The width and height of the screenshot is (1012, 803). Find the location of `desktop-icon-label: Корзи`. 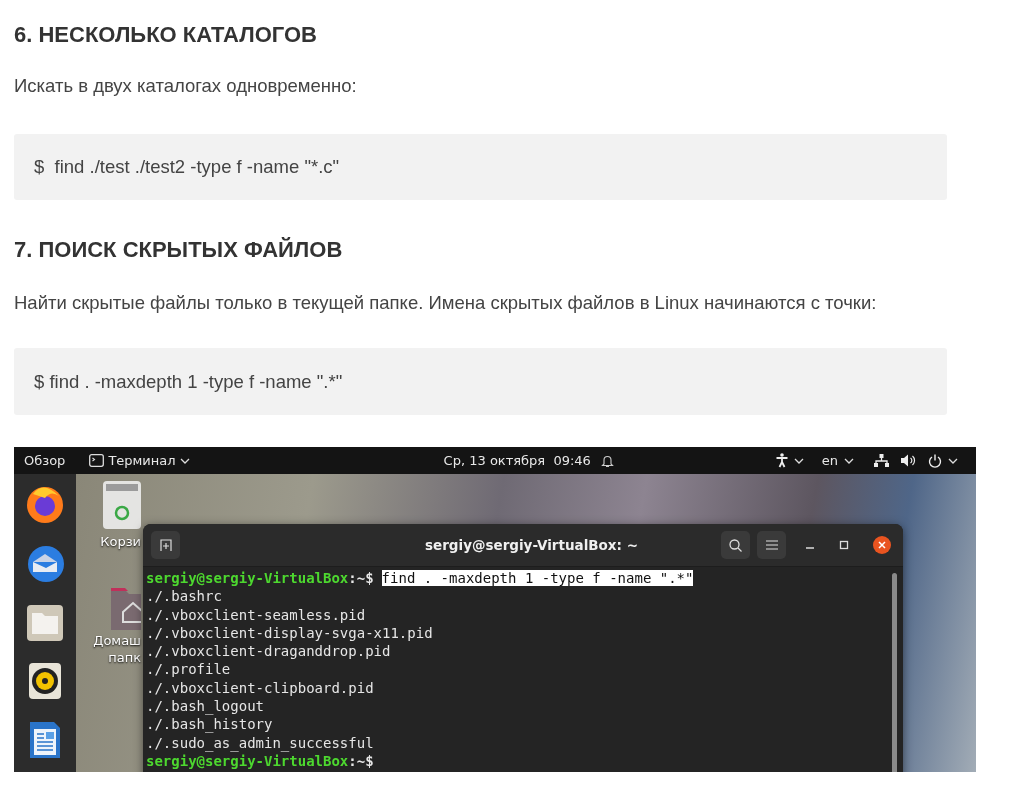

desktop-icon-label: Корзи is located at coordinates (120, 541).